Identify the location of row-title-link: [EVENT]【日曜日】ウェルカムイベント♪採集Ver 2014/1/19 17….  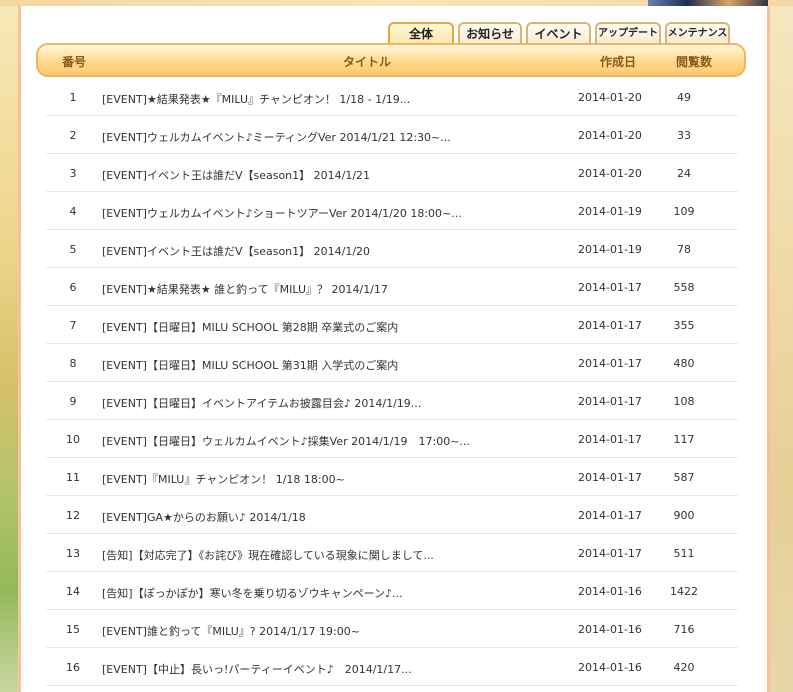
(286, 441).